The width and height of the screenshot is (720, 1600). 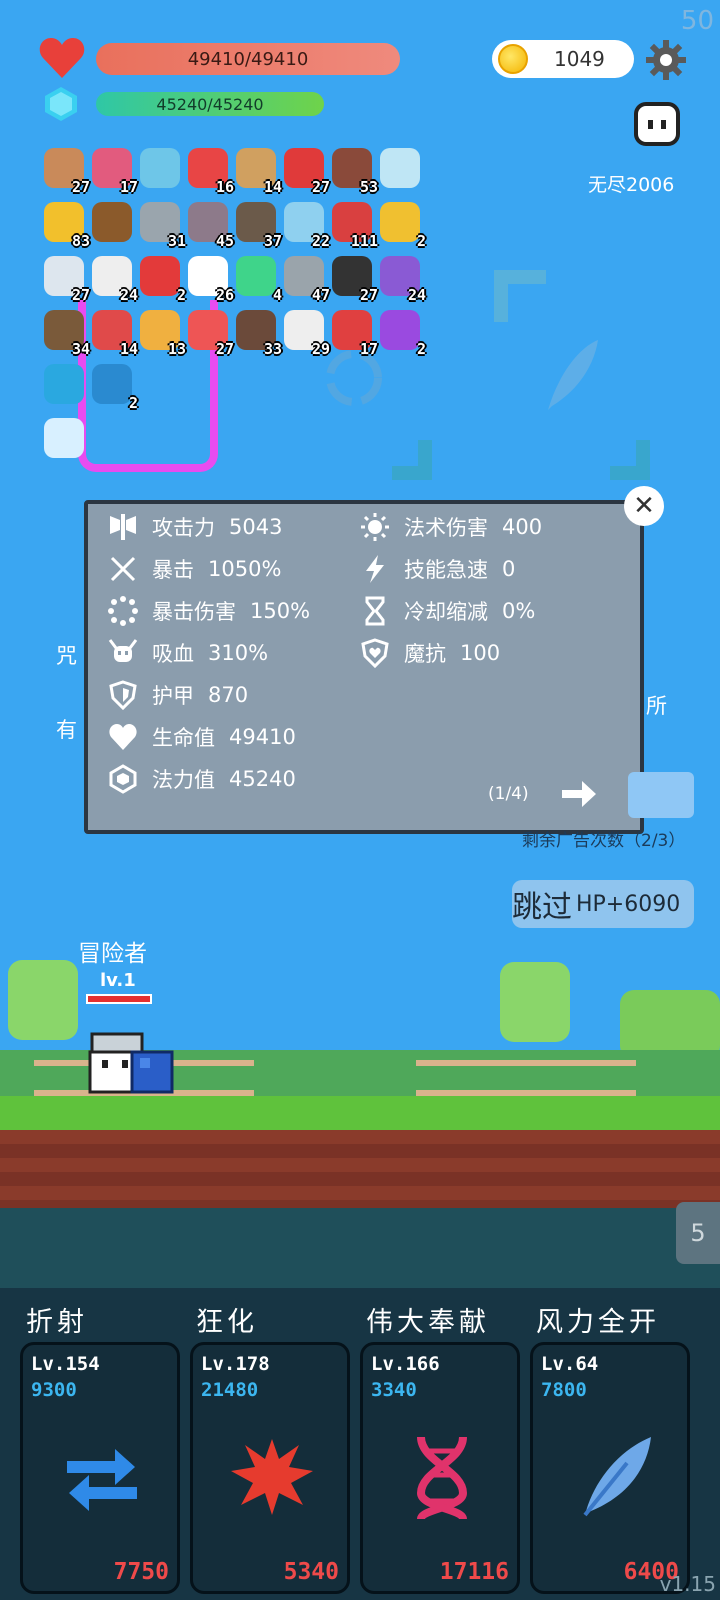 What do you see at coordinates (442, 1476) in the screenshot?
I see `dna-icon` at bounding box center [442, 1476].